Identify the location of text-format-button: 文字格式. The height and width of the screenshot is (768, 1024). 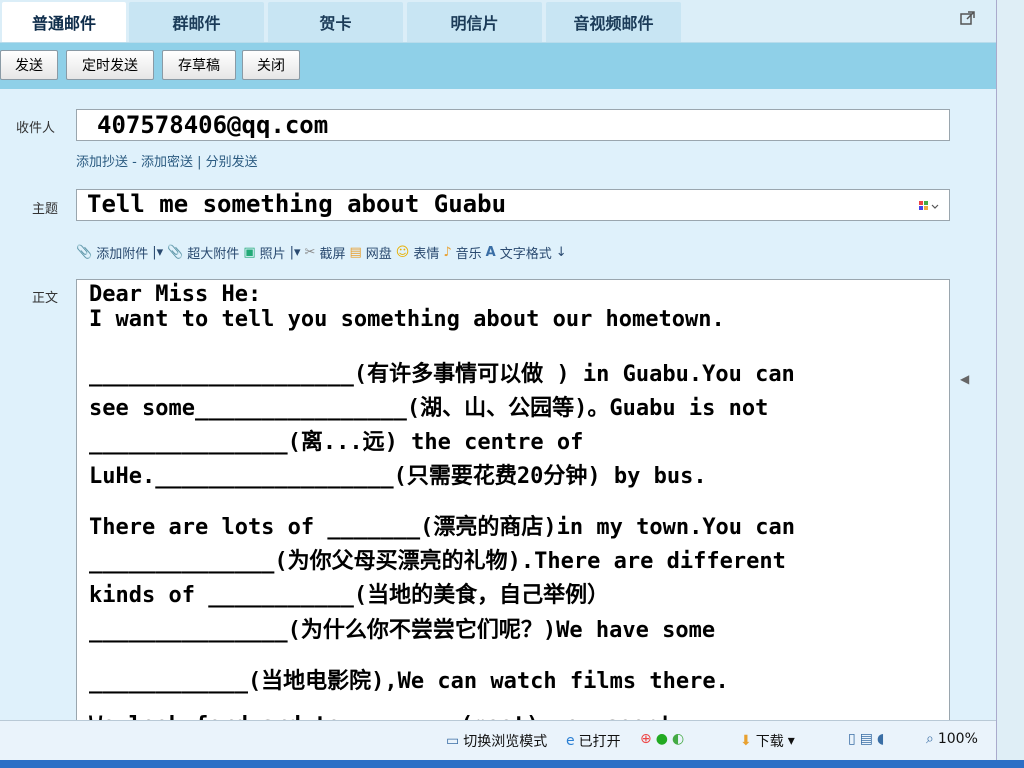
(526, 252).